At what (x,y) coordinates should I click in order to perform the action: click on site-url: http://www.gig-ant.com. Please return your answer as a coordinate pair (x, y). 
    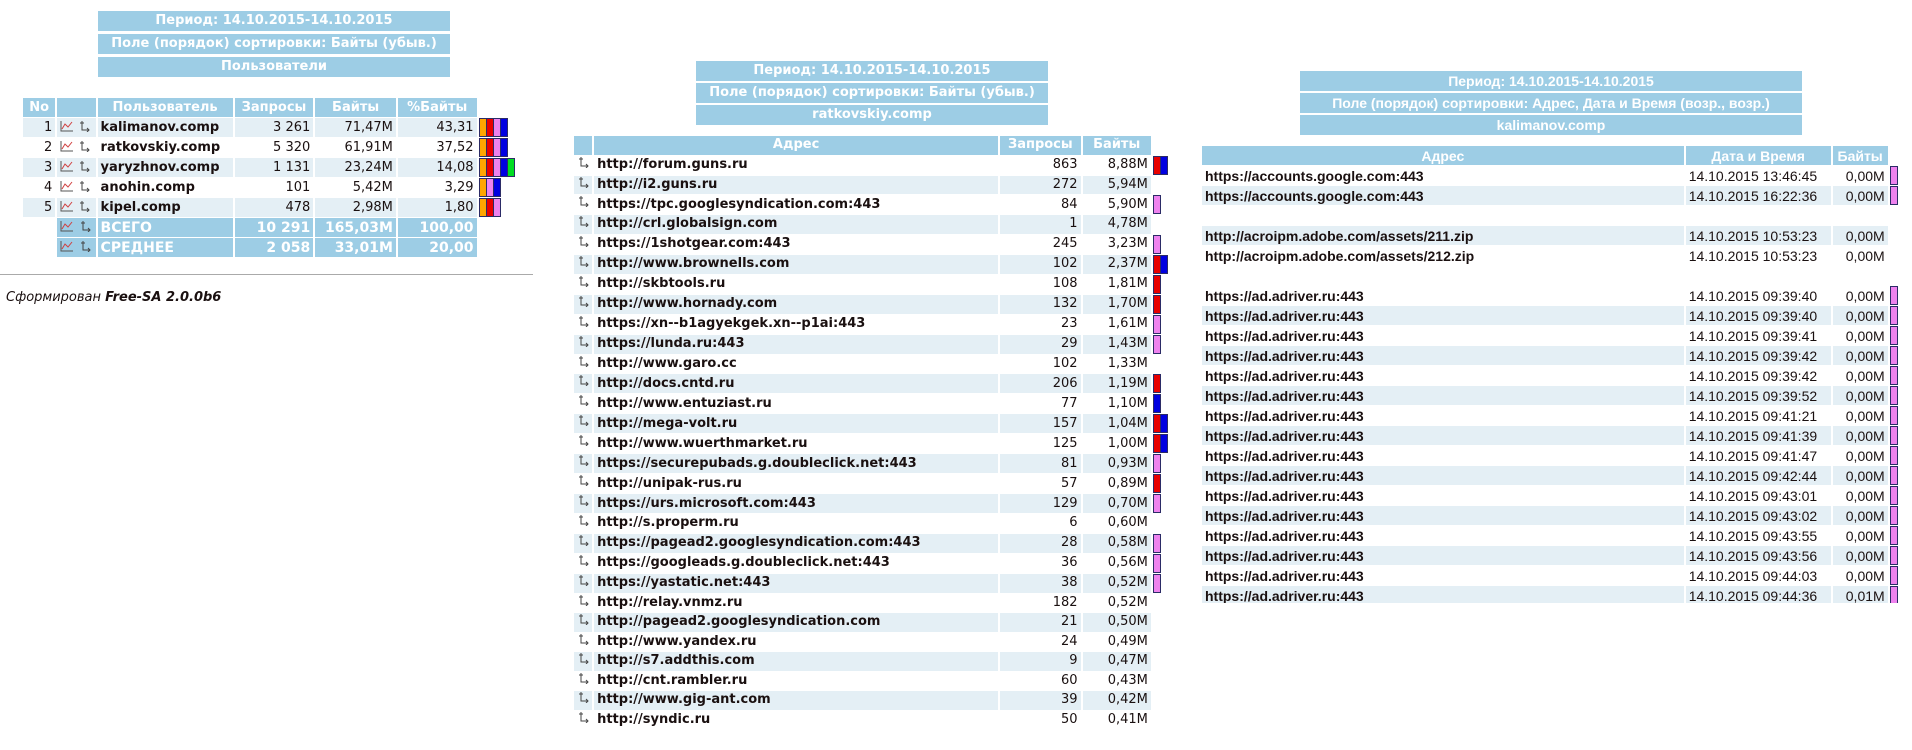
    Looking at the image, I should click on (796, 700).